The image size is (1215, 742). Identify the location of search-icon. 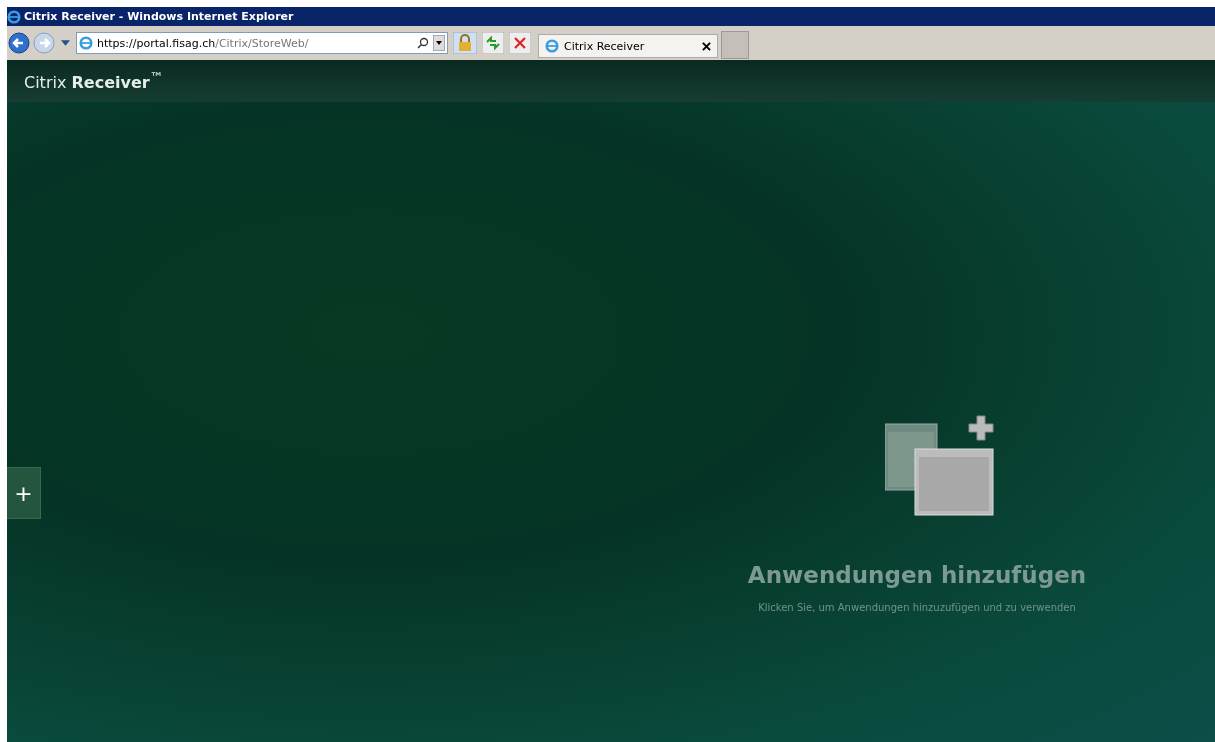
(423, 43).